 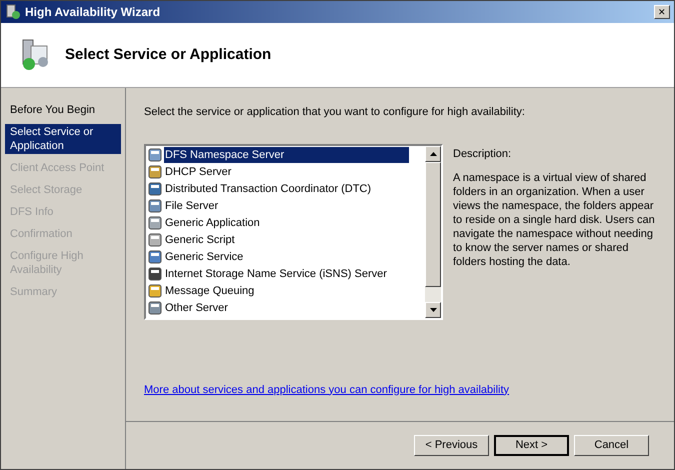 What do you see at coordinates (482, 154) in the screenshot?
I see `description-label: Description:` at bounding box center [482, 154].